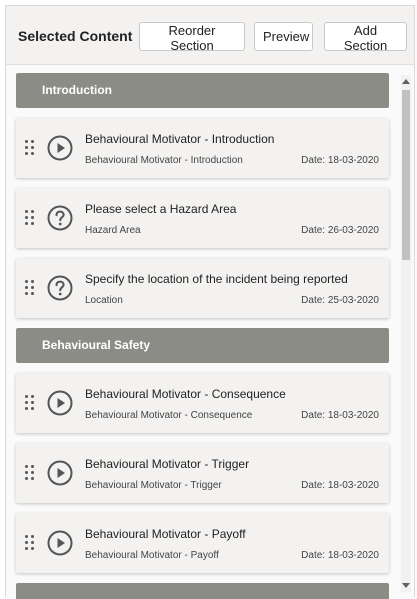 This screenshot has height=599, width=417. Describe the element at coordinates (406, 333) in the screenshot. I see `vertical-scrollbar` at that location.